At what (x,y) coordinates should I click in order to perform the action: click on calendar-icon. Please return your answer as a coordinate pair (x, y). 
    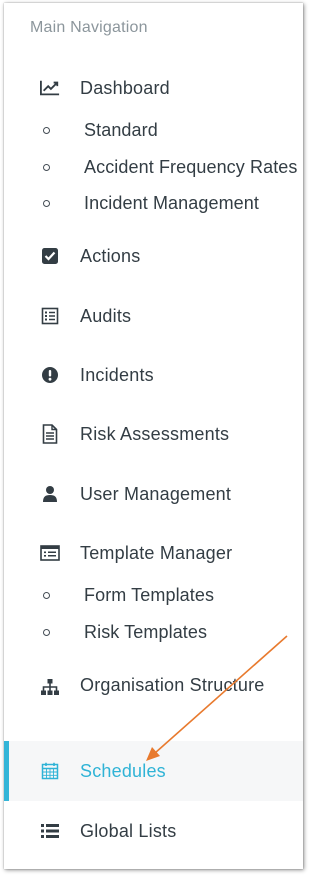
    Looking at the image, I should click on (50, 771).